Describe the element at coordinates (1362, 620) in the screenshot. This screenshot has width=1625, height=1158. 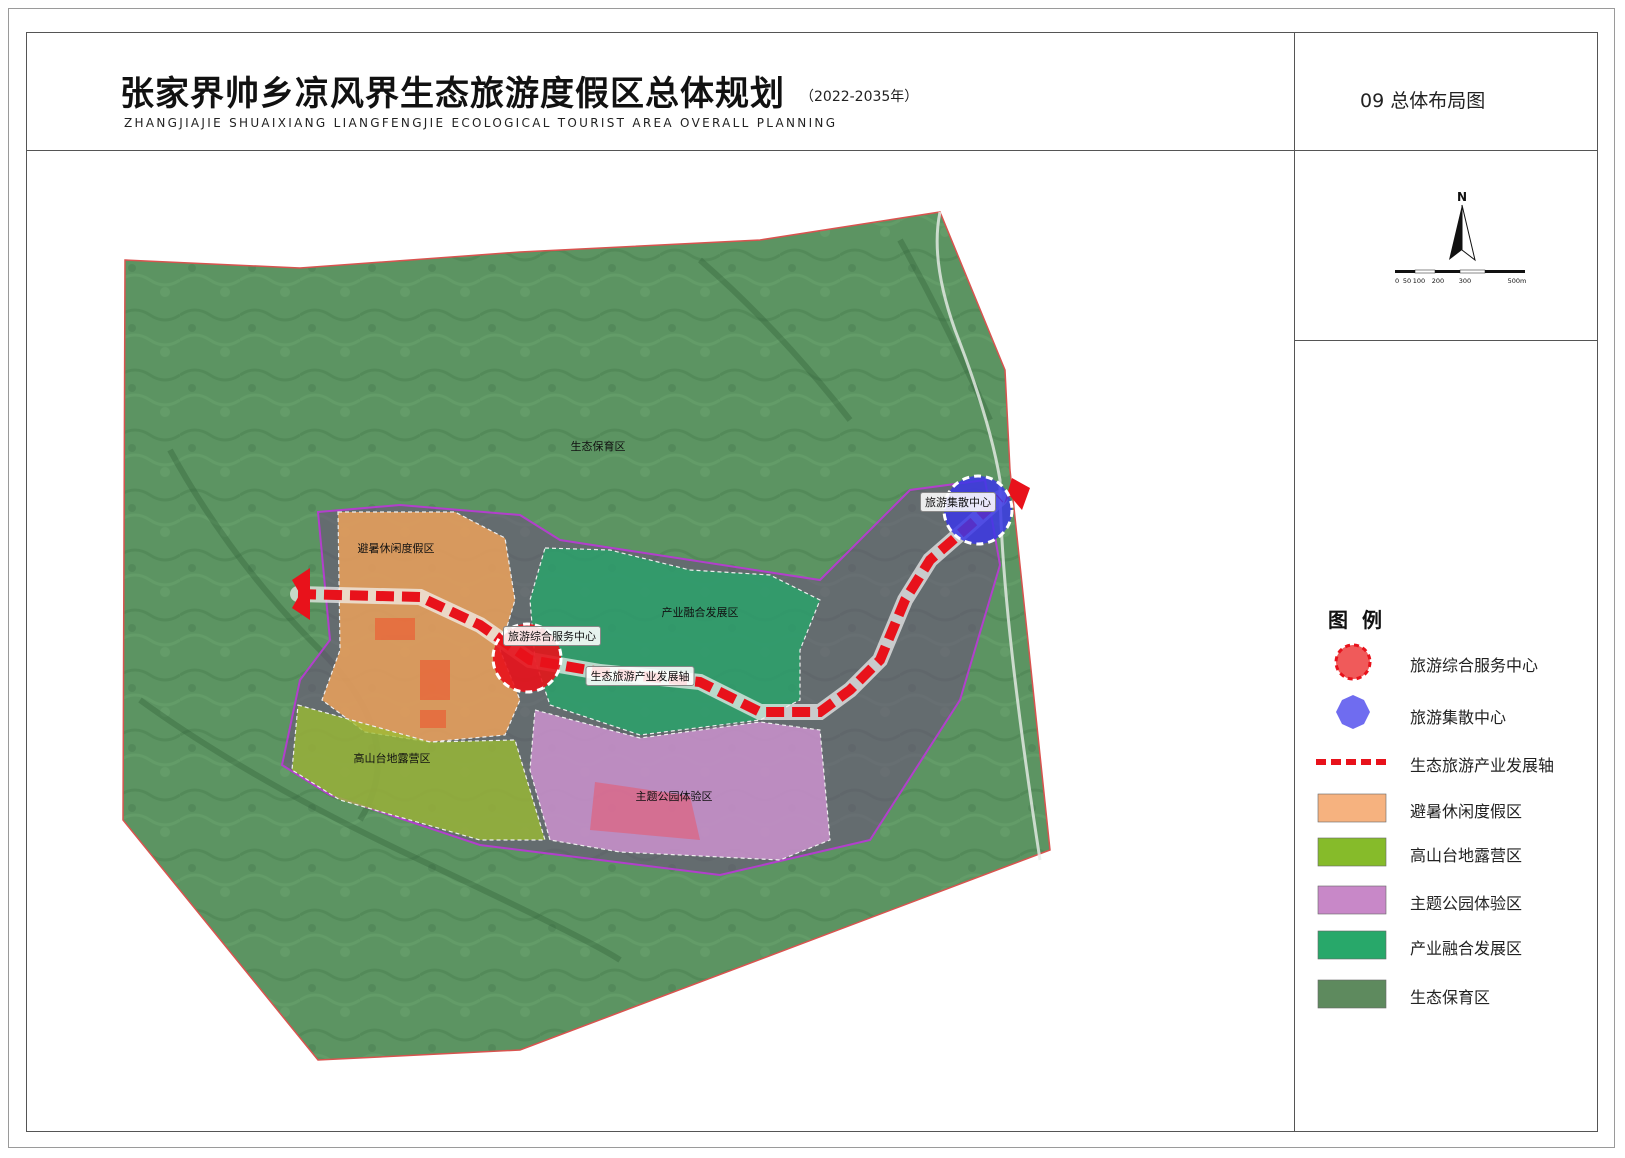
I see `legend-title: 图例` at that location.